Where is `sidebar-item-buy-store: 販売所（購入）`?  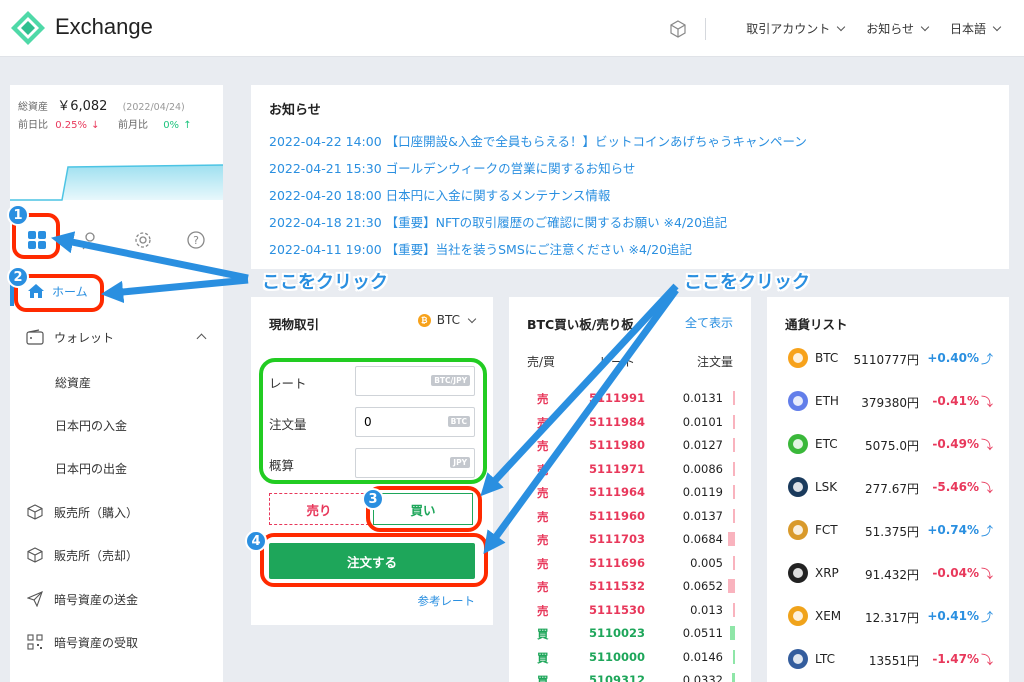 sidebar-item-buy-store: 販売所（購入） is located at coordinates (116, 512).